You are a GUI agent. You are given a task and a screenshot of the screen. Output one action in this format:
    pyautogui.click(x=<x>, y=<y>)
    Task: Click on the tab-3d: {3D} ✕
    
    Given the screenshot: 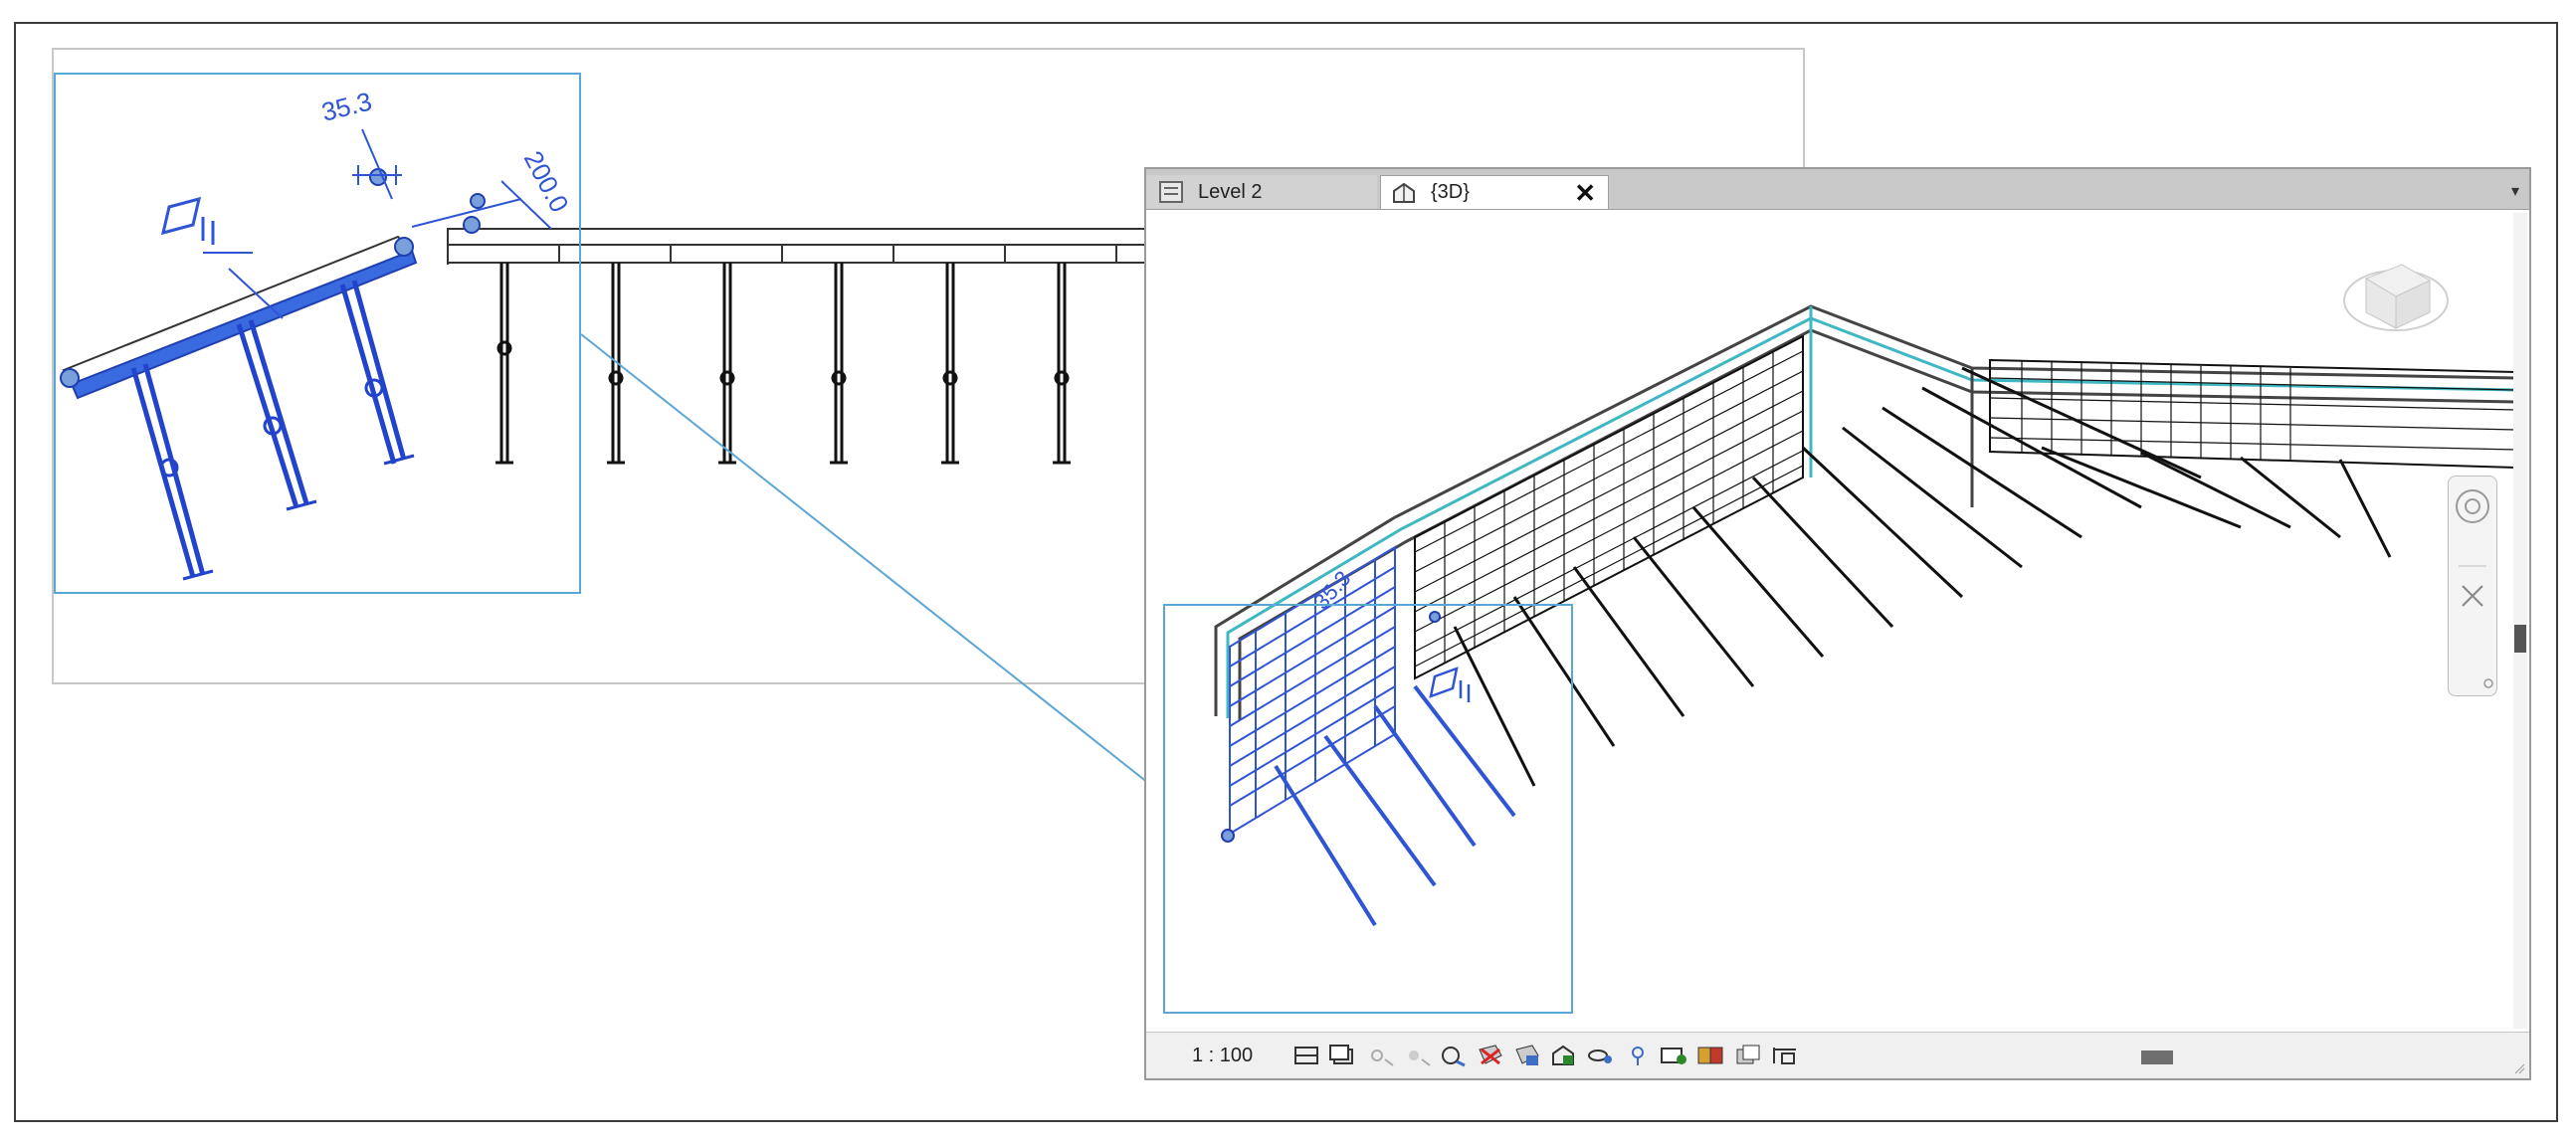 What is the action you would take?
    pyautogui.click(x=1494, y=192)
    